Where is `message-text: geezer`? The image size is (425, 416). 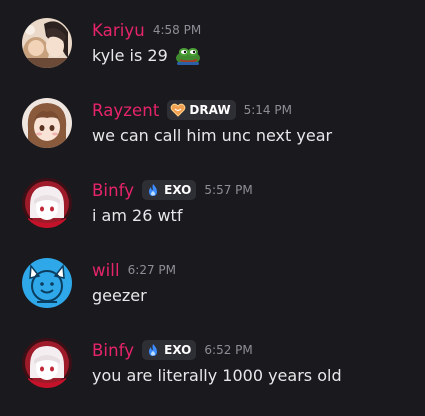 message-text: geezer is located at coordinates (119, 295).